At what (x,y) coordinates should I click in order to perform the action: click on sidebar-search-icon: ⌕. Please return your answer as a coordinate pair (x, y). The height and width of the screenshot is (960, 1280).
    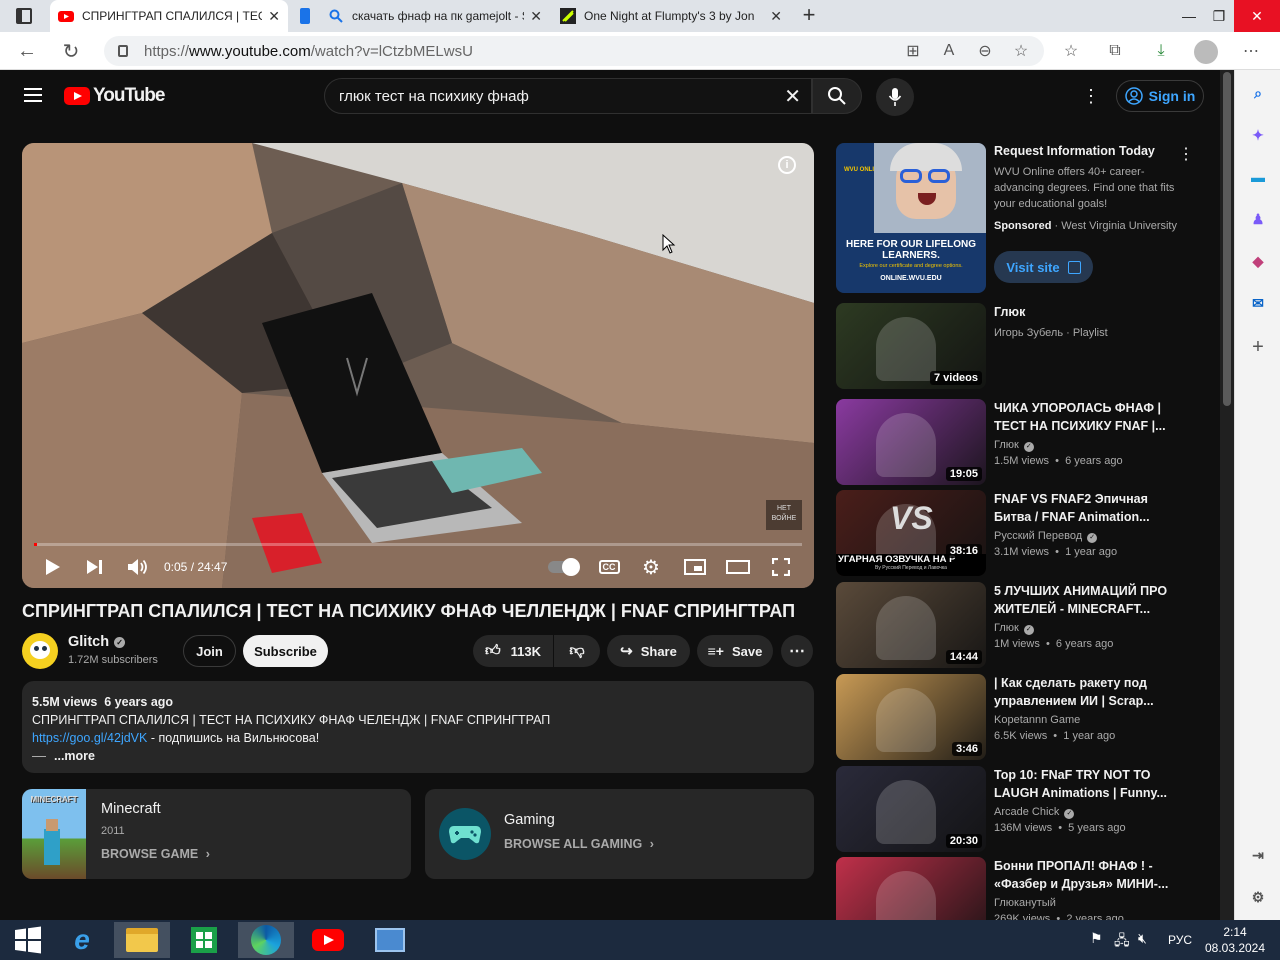
    Looking at the image, I should click on (1258, 93).